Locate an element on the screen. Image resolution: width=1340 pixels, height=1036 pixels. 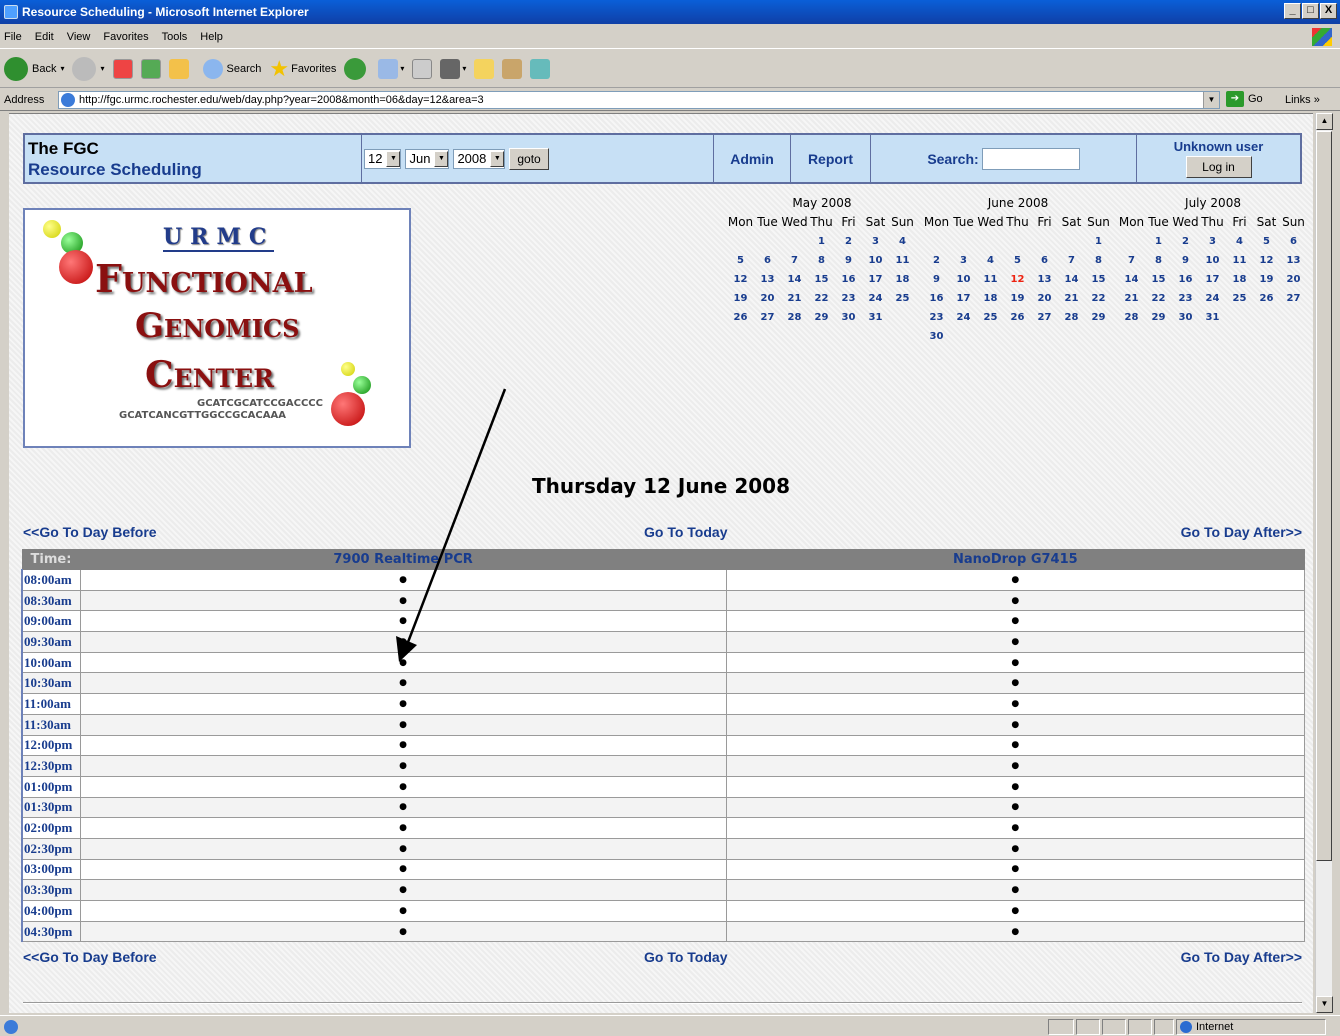
research-button is located at coordinates (512, 68).